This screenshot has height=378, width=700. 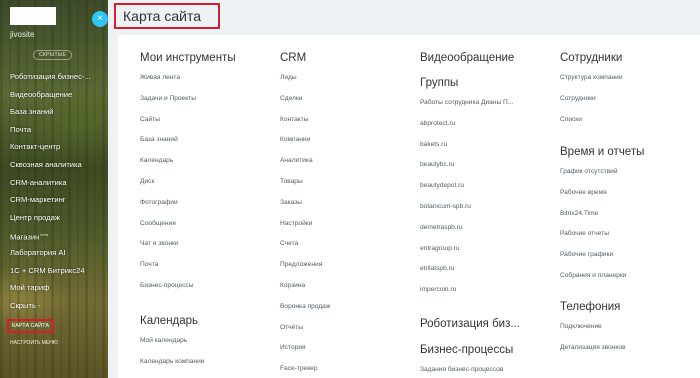 What do you see at coordinates (625, 233) in the screenshot?
I see `sitemap-link: Рабочие отчеты` at bounding box center [625, 233].